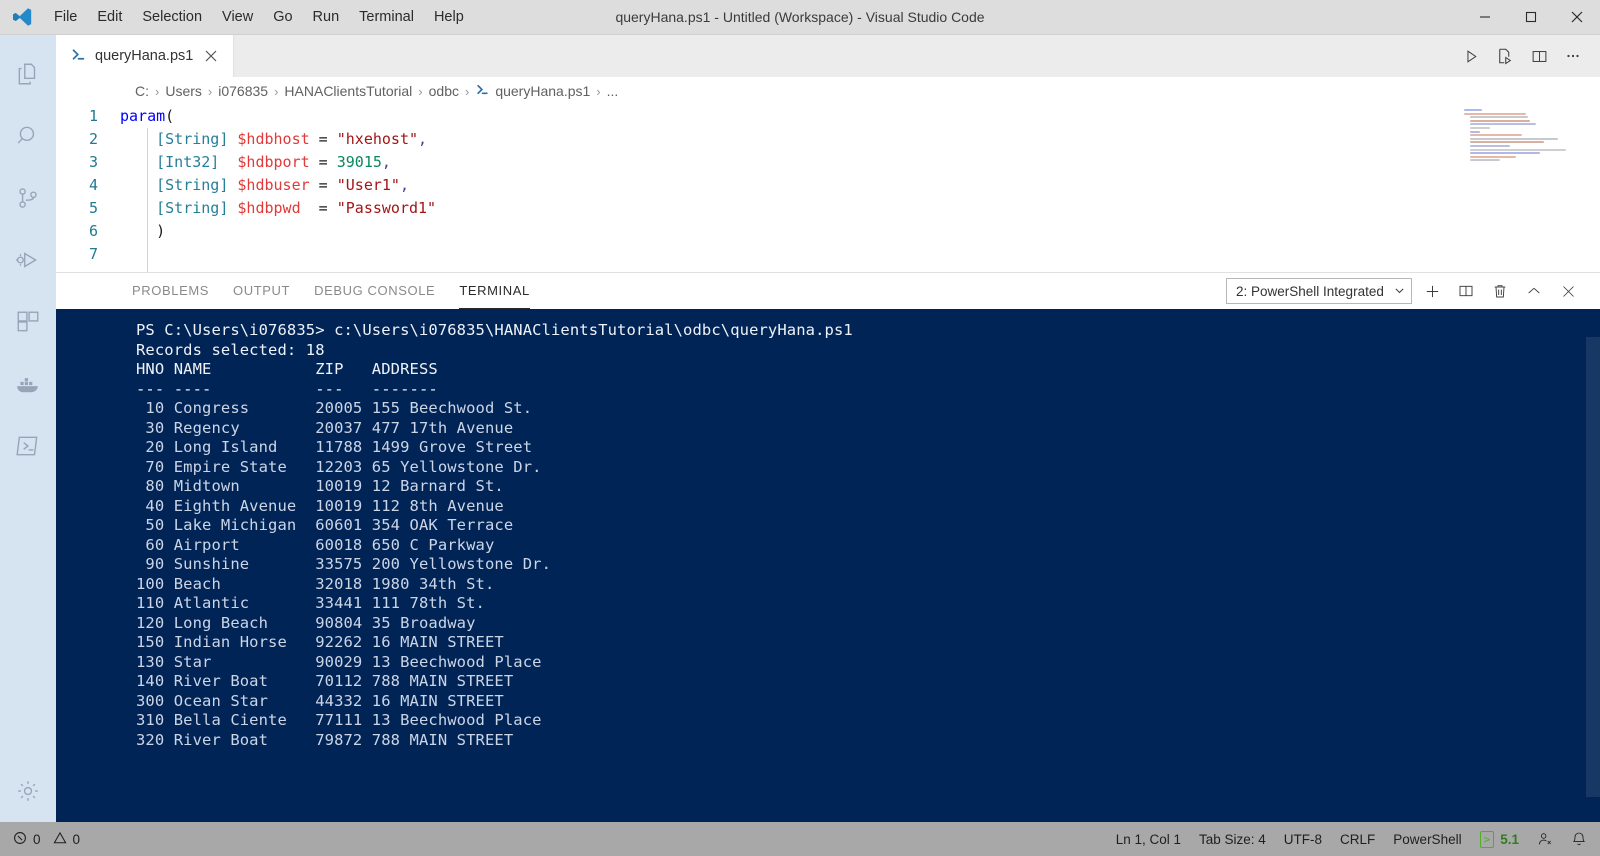  What do you see at coordinates (1500, 291) in the screenshot?
I see `kill-terminal-button` at bounding box center [1500, 291].